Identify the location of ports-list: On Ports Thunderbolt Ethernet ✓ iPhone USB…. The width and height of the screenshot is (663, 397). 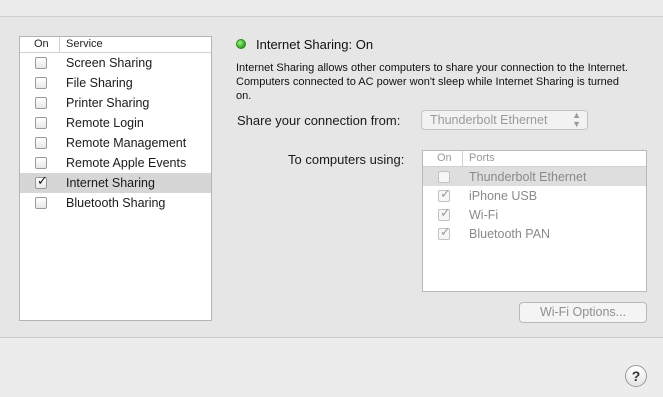
(534, 221).